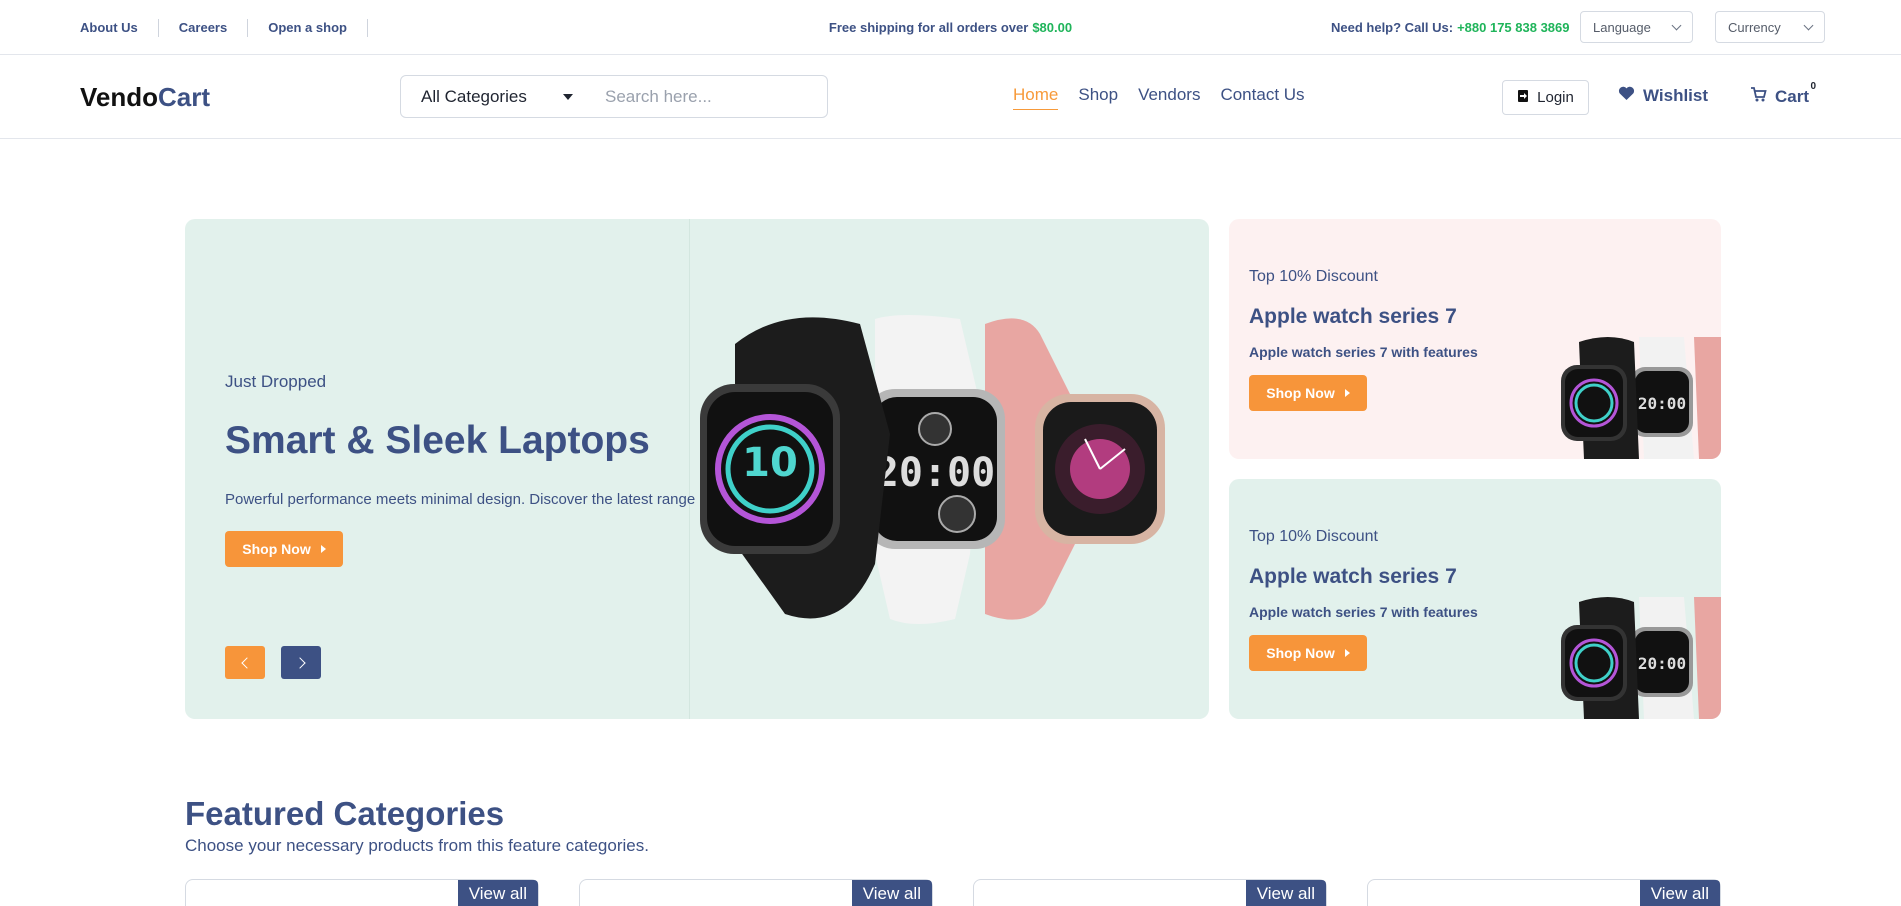  I want to click on chevron-left-icon, so click(246, 662).